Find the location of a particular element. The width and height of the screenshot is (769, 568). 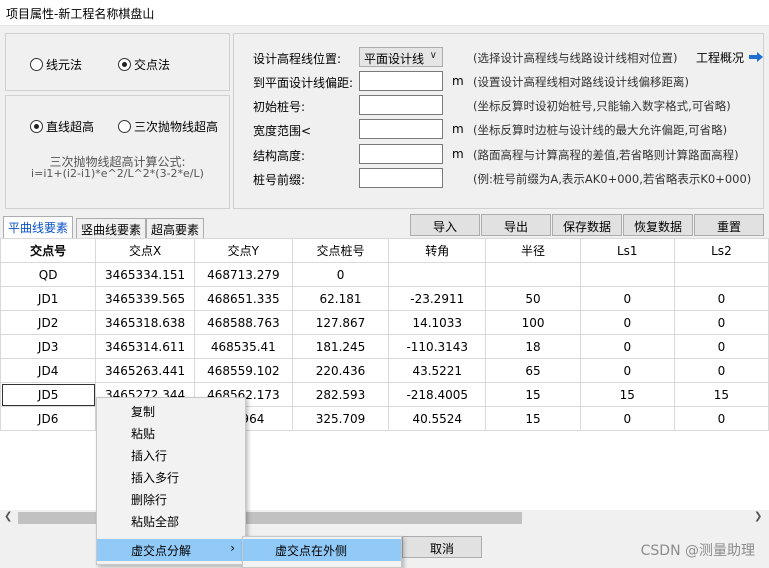

submenu-item-outside: 虚交点在外侧 is located at coordinates (322, 550).